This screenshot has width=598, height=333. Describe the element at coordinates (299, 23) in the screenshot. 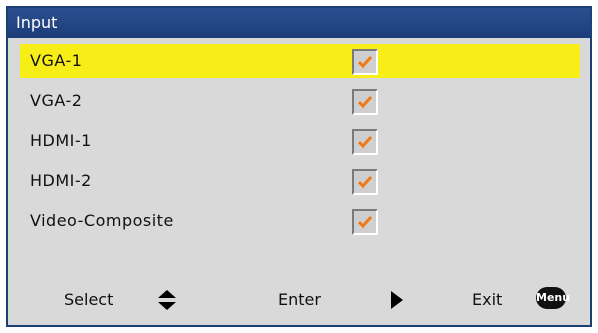

I see `title-bar: Input` at that location.